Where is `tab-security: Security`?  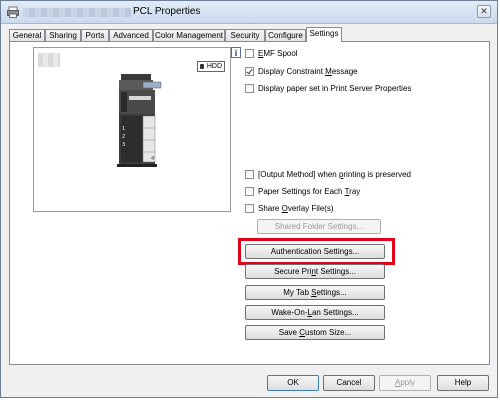 tab-security: Security is located at coordinates (245, 35).